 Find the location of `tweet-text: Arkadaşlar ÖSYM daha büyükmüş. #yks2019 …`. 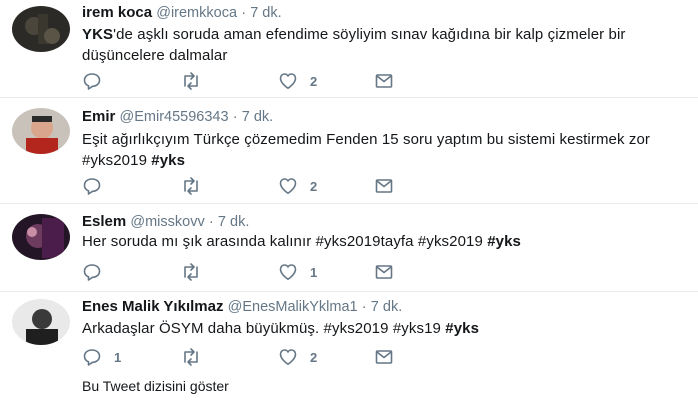

tweet-text: Arkadaşlar ÖSYM daha büyükmüş. #yks2019 … is located at coordinates (383, 328).